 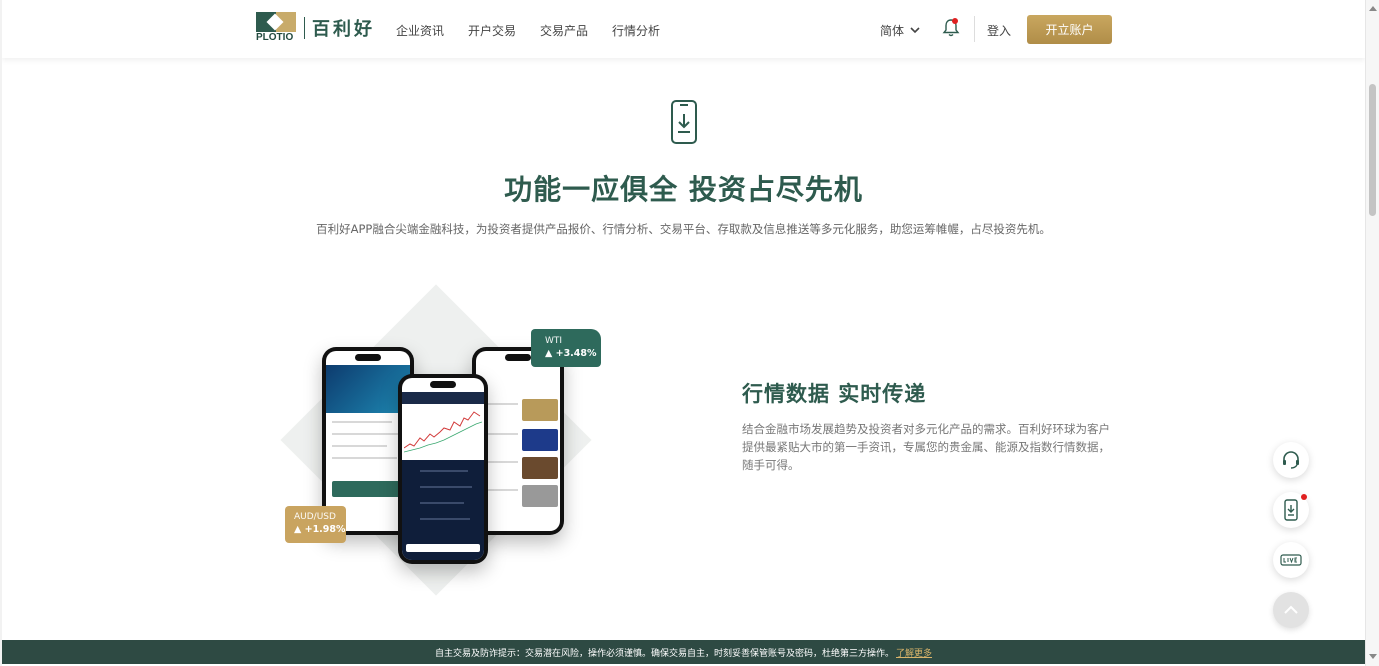 I want to click on phone-mockup-center, so click(x=443, y=469).